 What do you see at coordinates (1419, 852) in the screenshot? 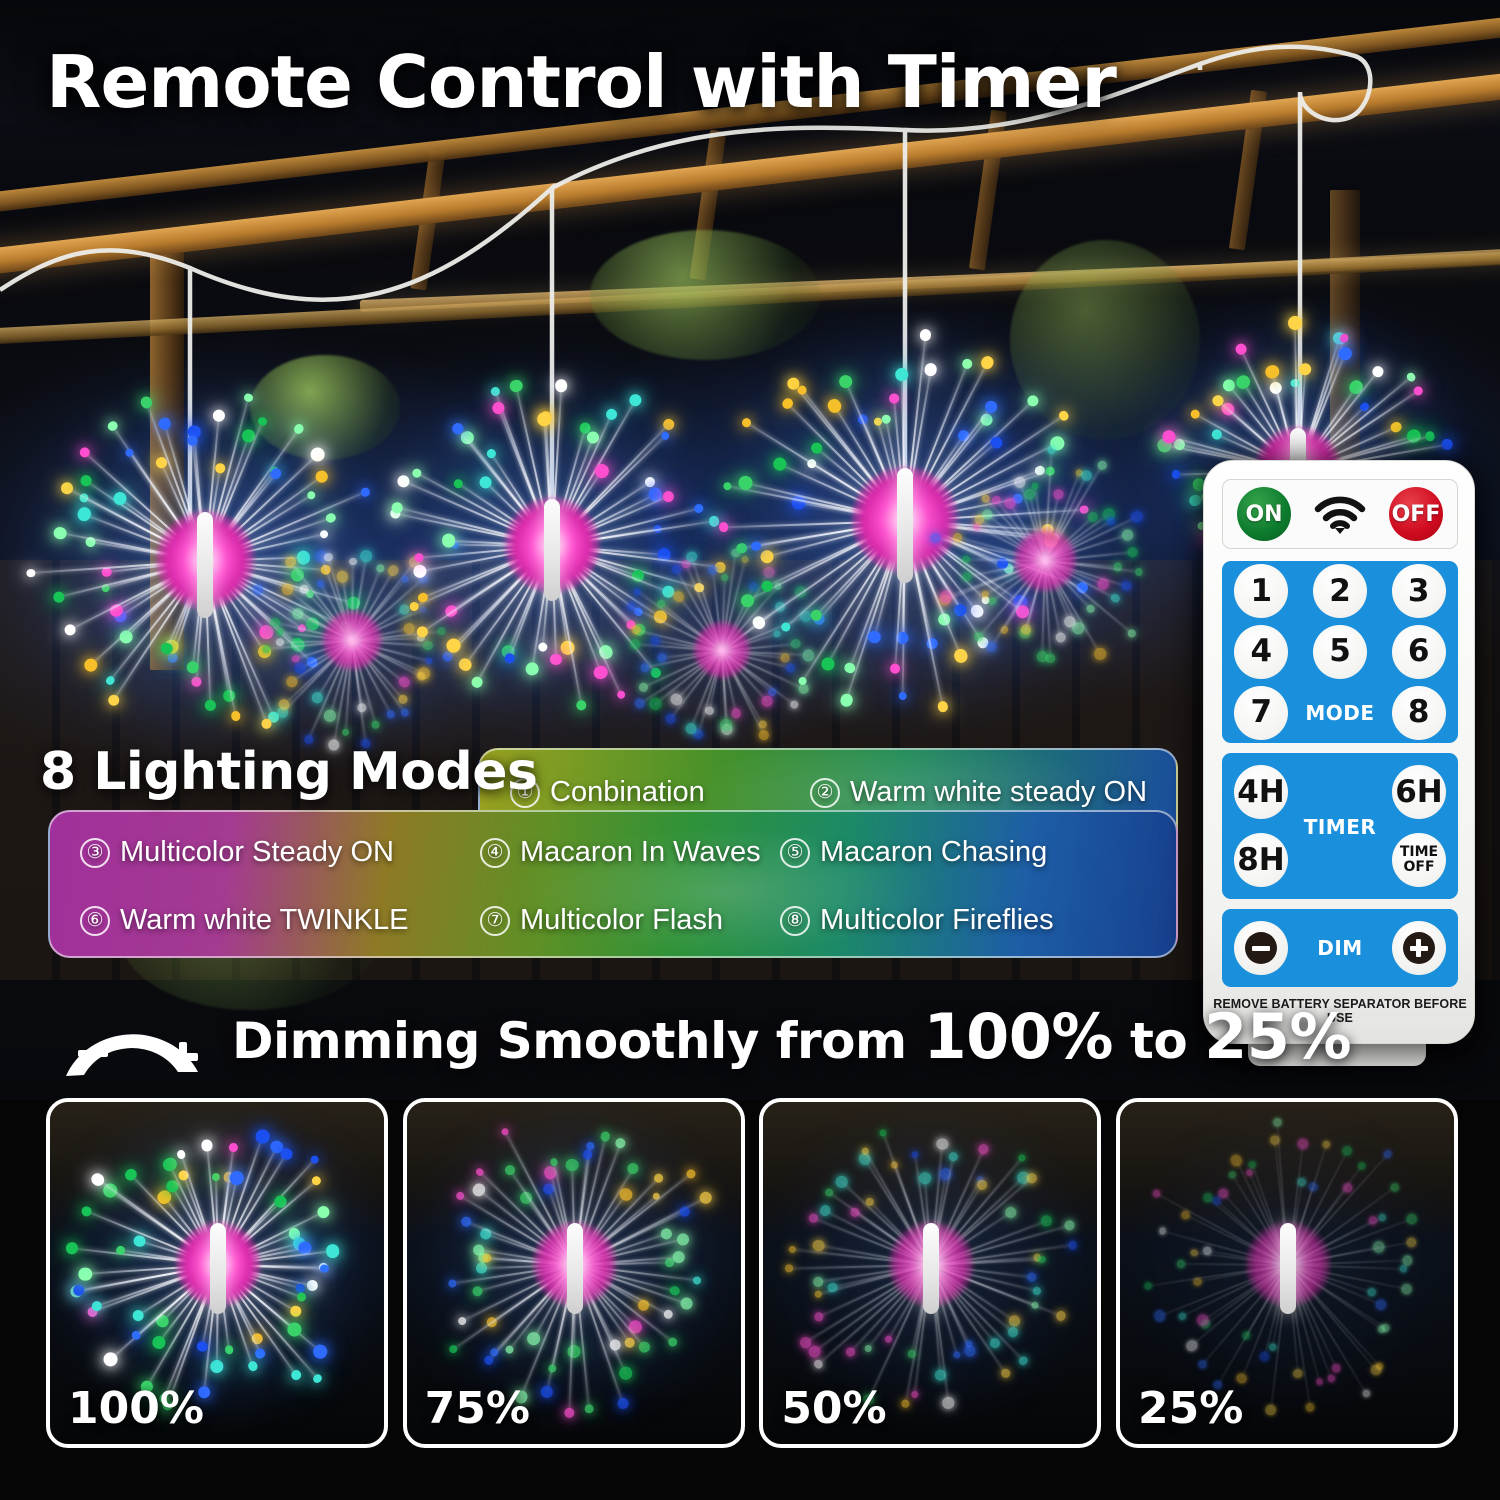
I see `time-off-line-1: TIME` at bounding box center [1419, 852].